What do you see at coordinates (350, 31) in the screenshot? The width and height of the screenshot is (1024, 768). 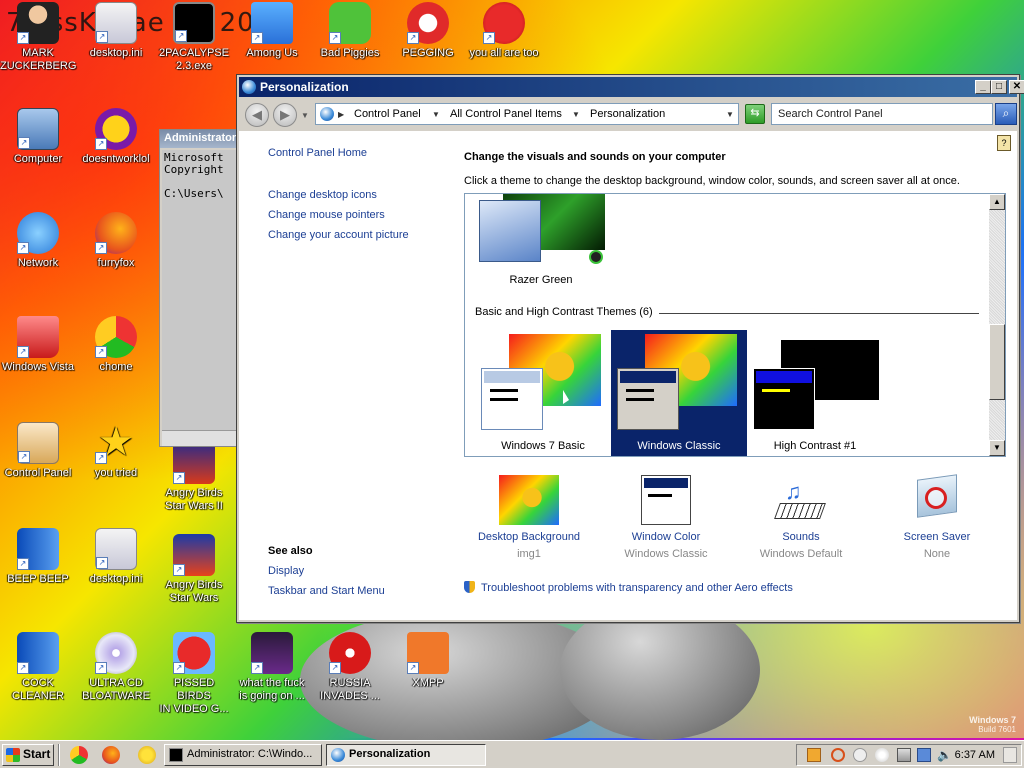 I see `desktop-icon: ↗ Bad Piggies` at bounding box center [350, 31].